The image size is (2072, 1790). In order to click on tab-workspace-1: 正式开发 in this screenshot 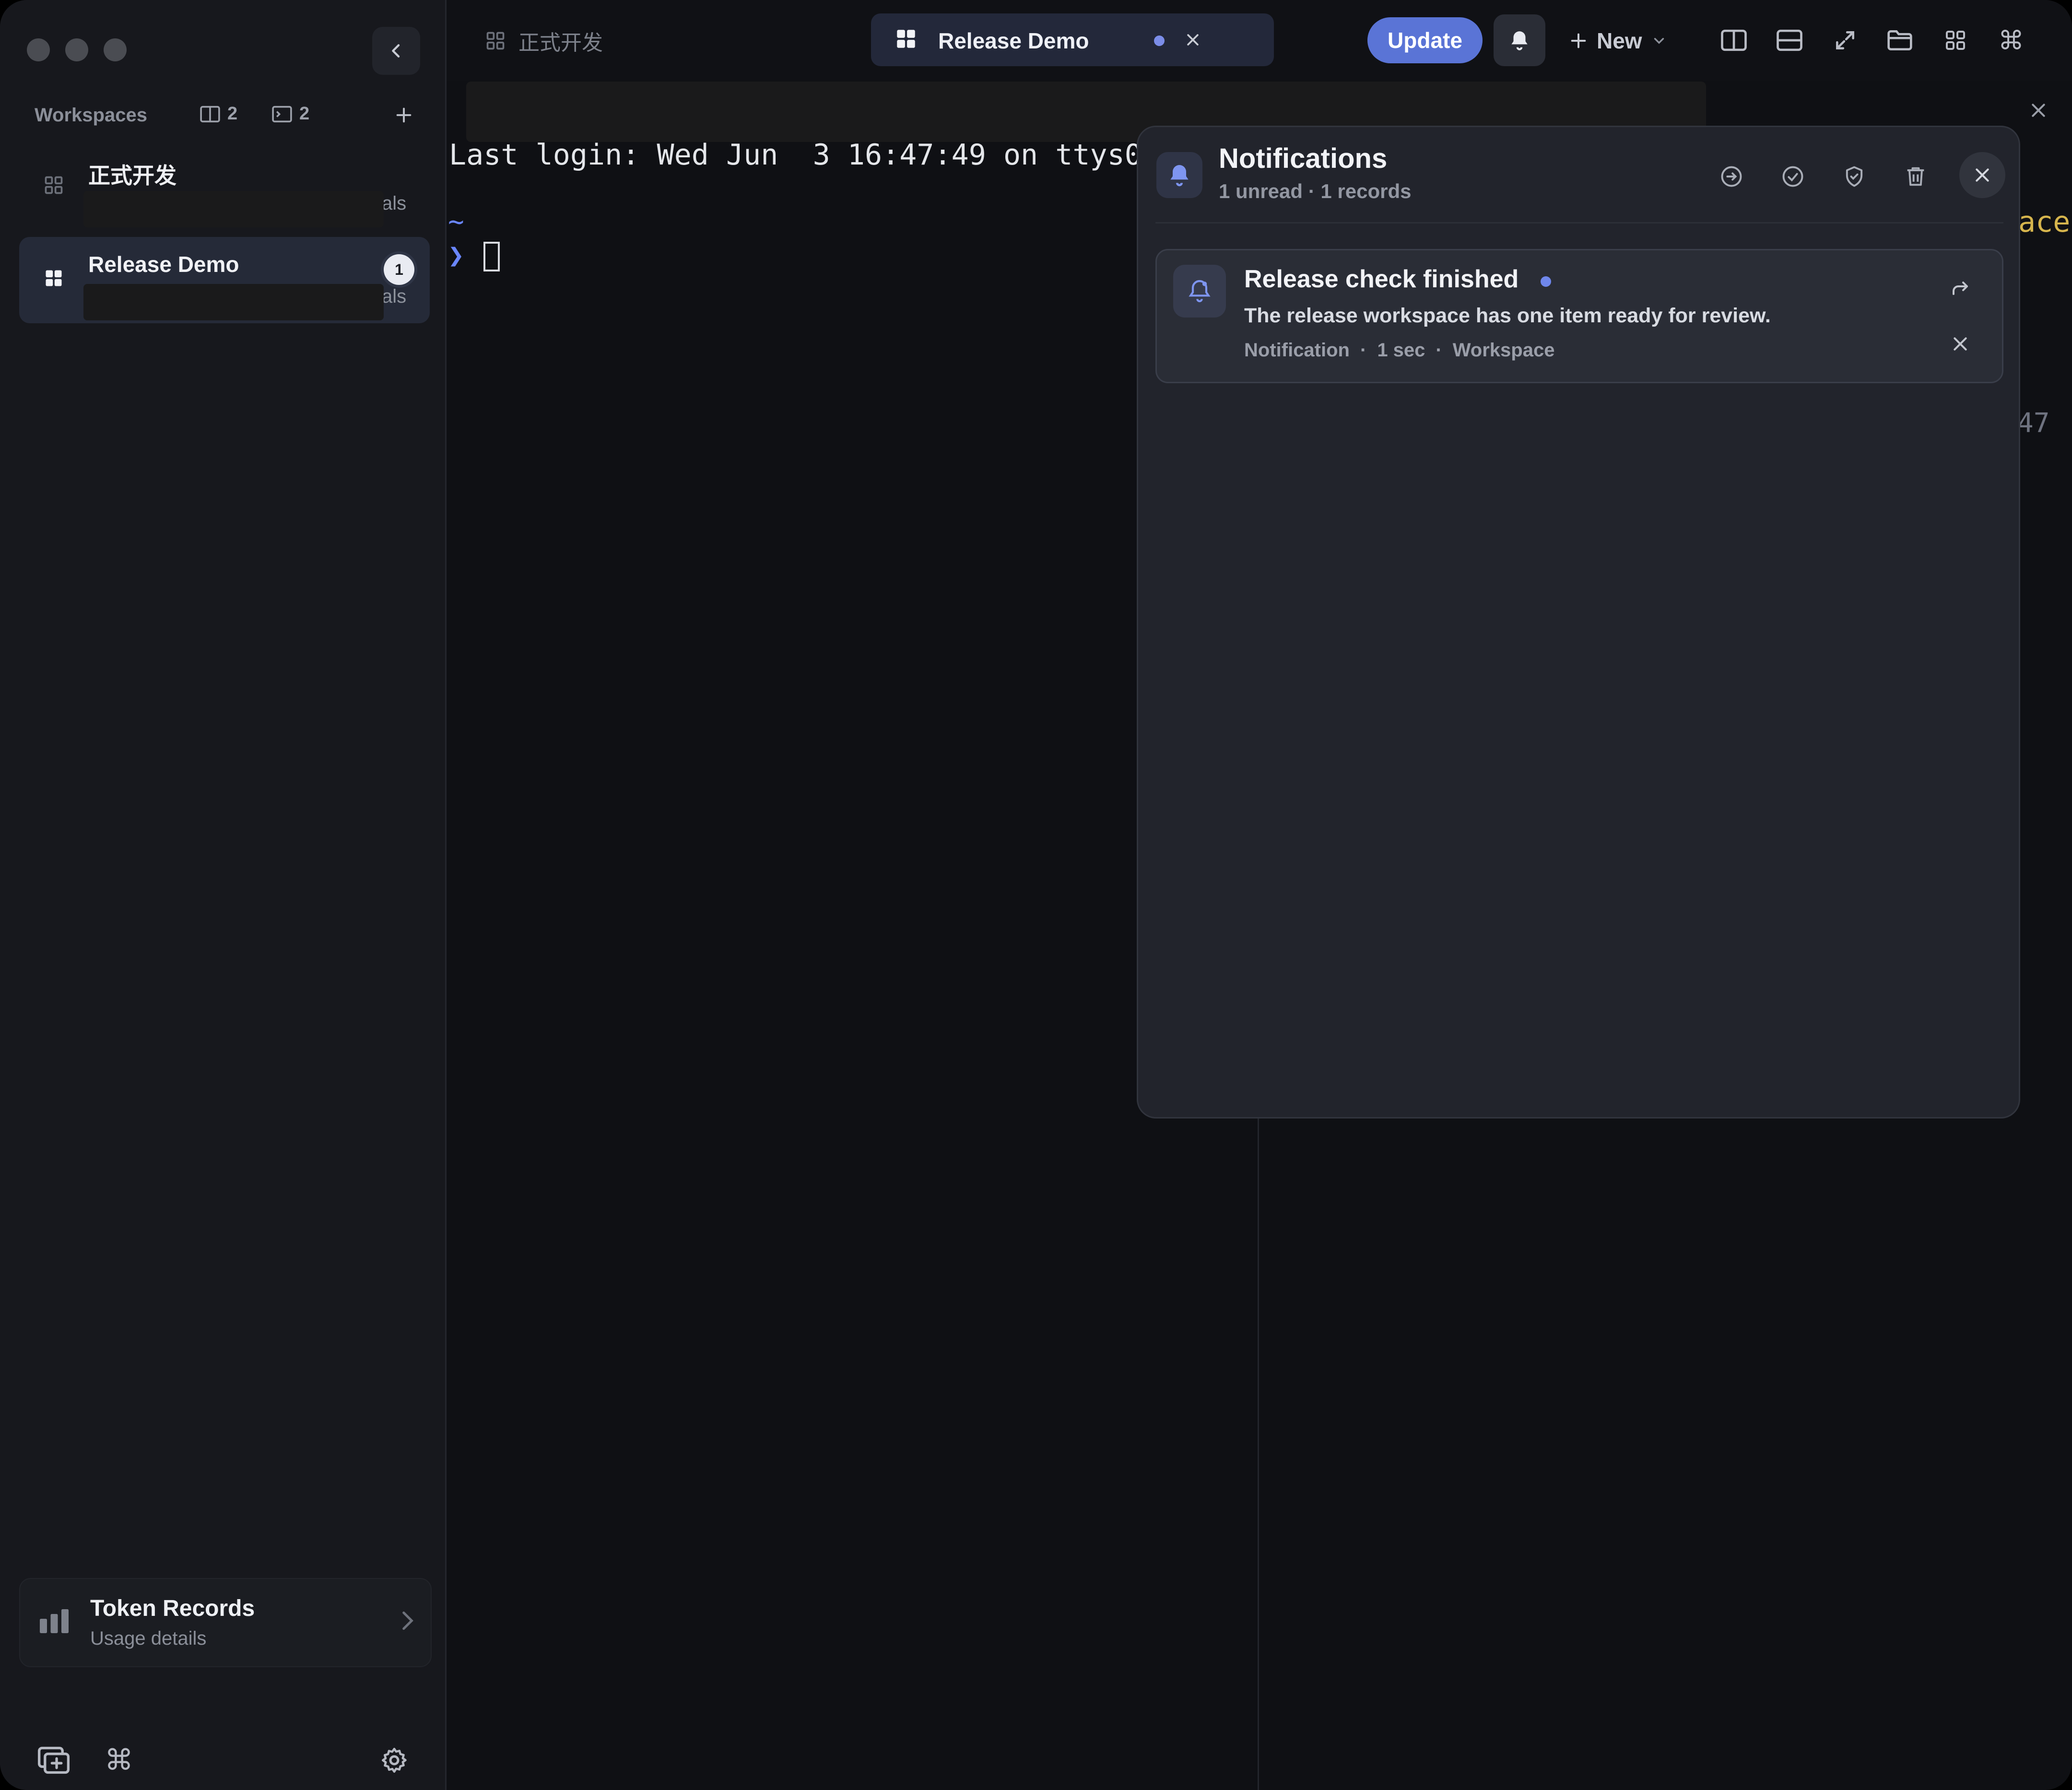, I will do `click(544, 41)`.